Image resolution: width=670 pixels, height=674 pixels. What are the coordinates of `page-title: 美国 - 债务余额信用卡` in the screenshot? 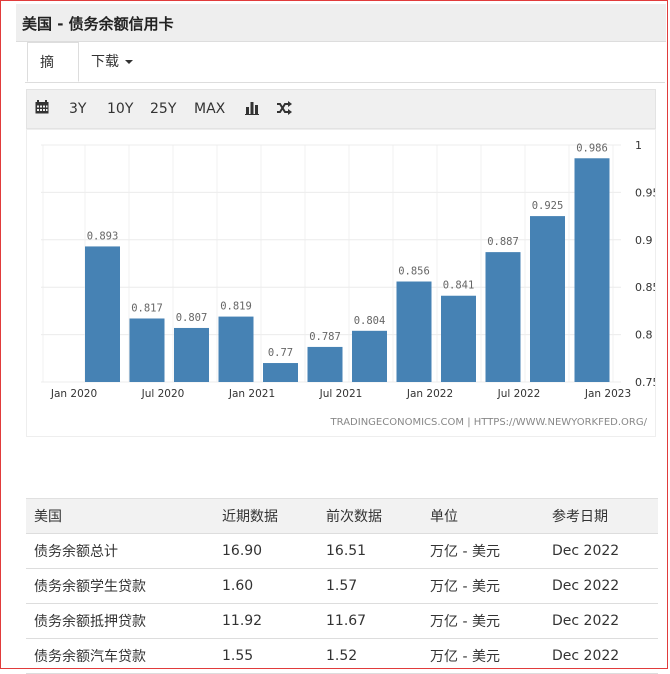 It's located at (98, 24).